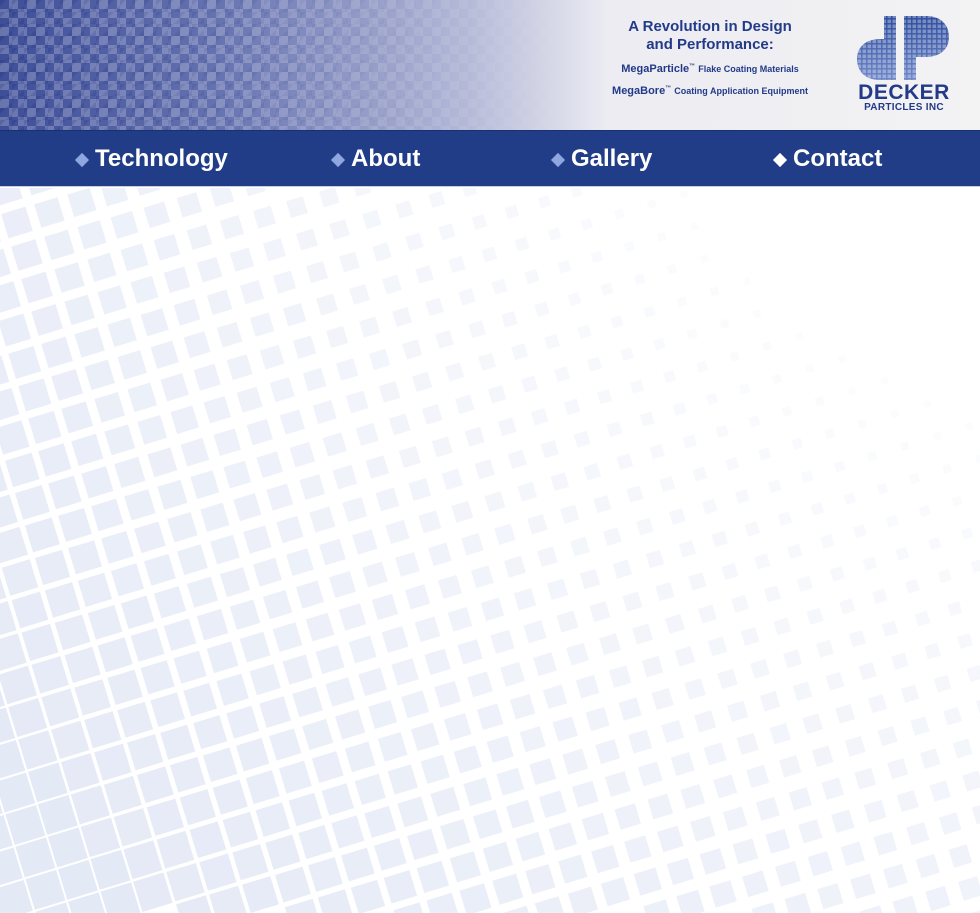  What do you see at coordinates (601, 159) in the screenshot?
I see `nav-item-gallery: Gallery` at bounding box center [601, 159].